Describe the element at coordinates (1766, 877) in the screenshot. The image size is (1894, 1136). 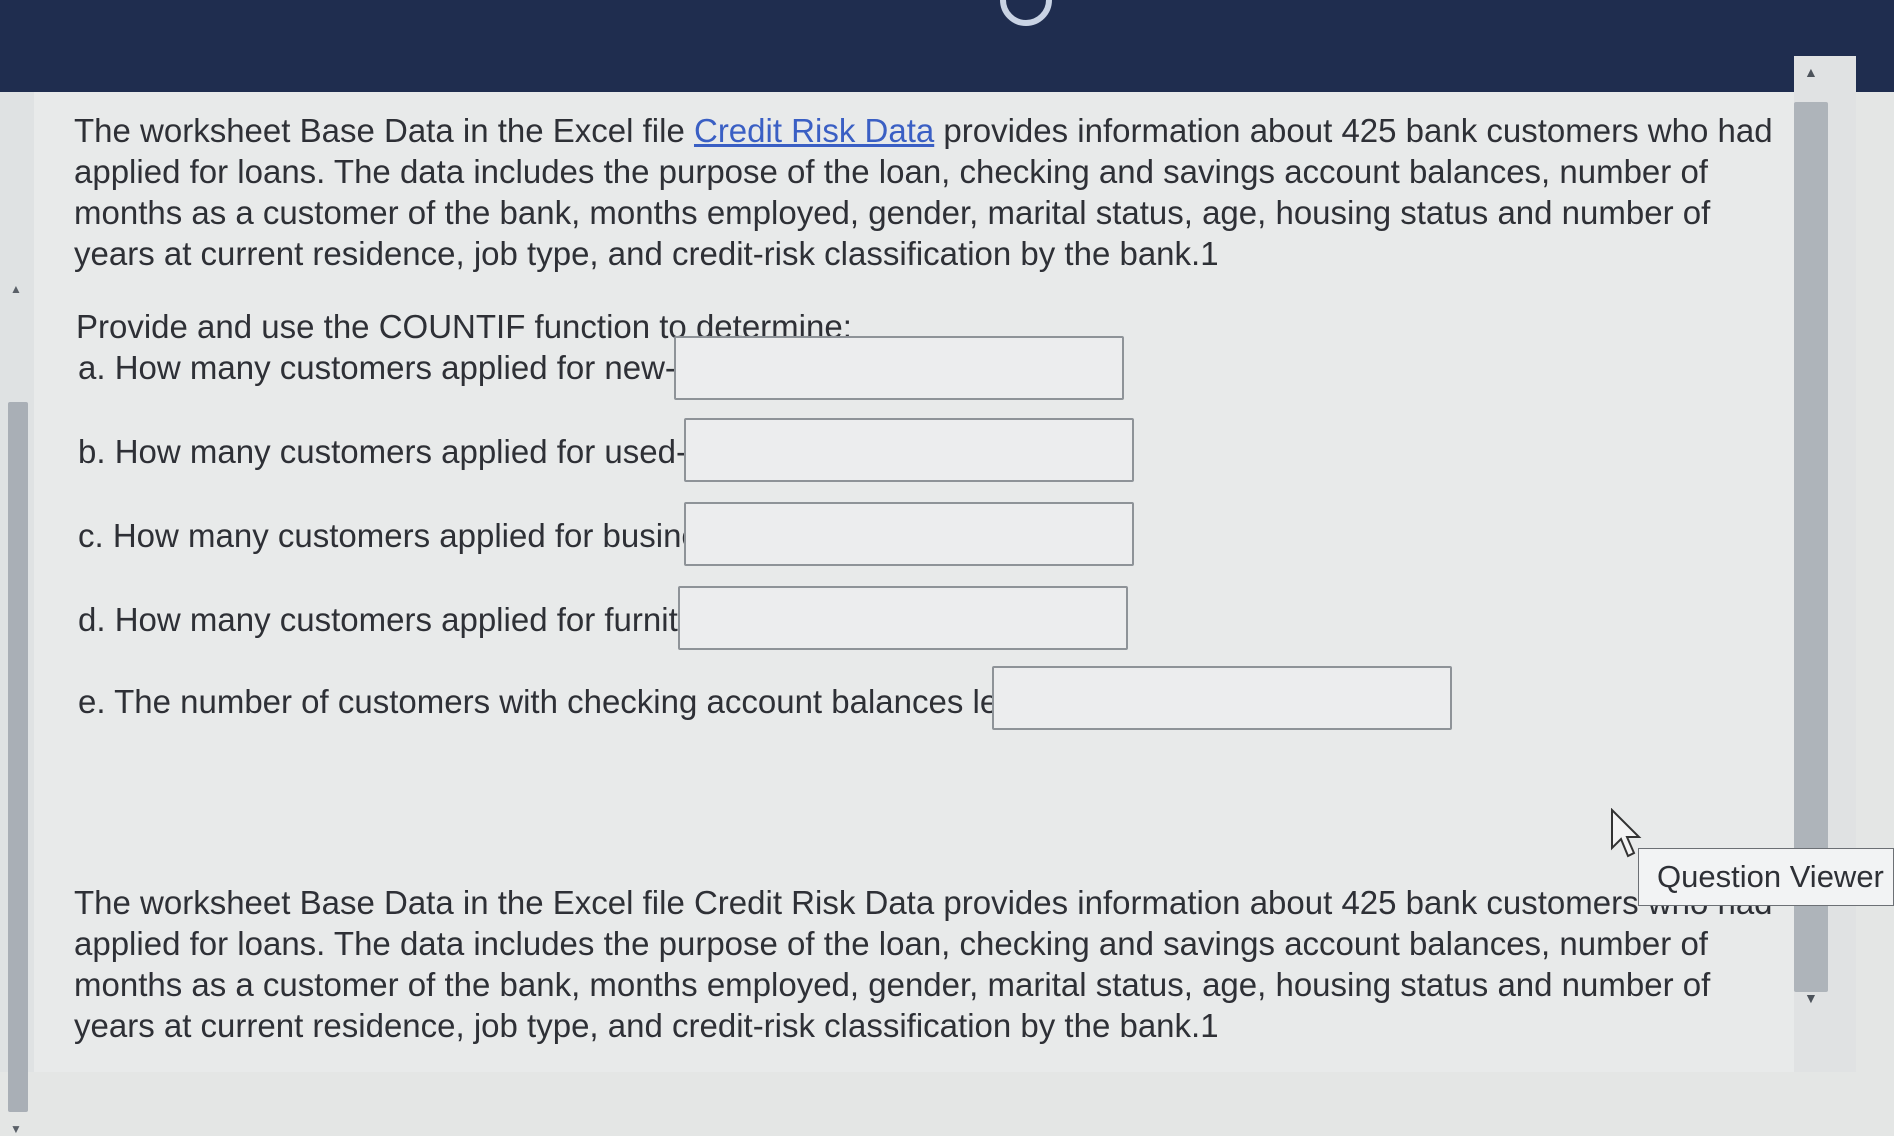
I see `question-viewer-tooltip: Question Viewer` at that location.